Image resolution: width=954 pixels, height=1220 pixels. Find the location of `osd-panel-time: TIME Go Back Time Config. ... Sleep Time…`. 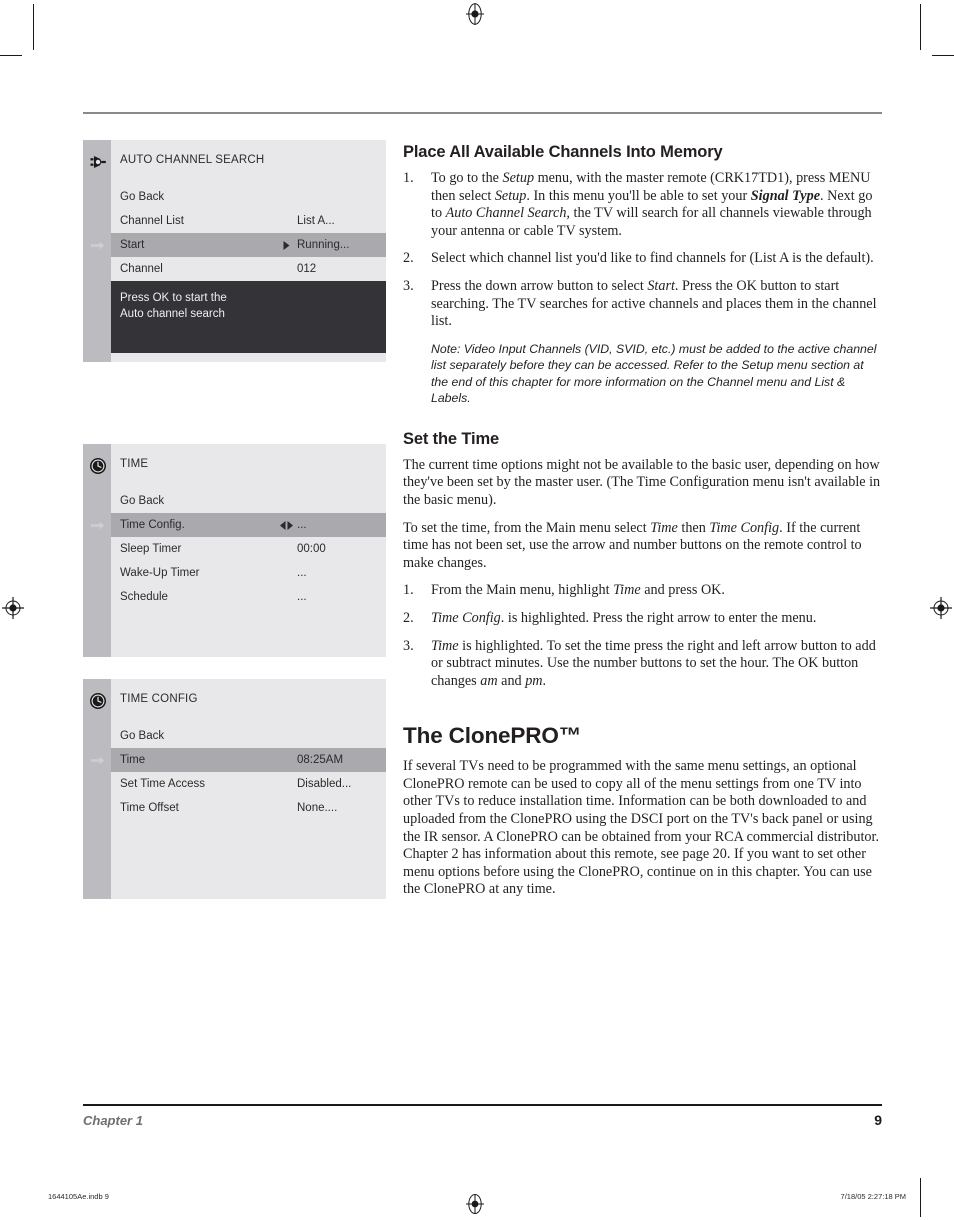

osd-panel-time: TIME Go Back Time Config. ... Sleep Time… is located at coordinates (234, 550).